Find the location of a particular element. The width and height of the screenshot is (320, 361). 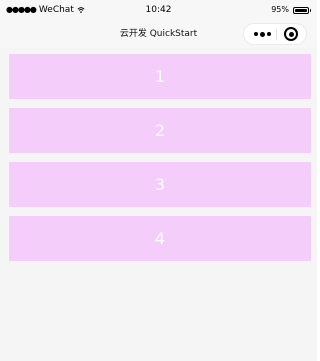

status-bar: ●●●●● WeChat 10:42 95% is located at coordinates (158, 10).